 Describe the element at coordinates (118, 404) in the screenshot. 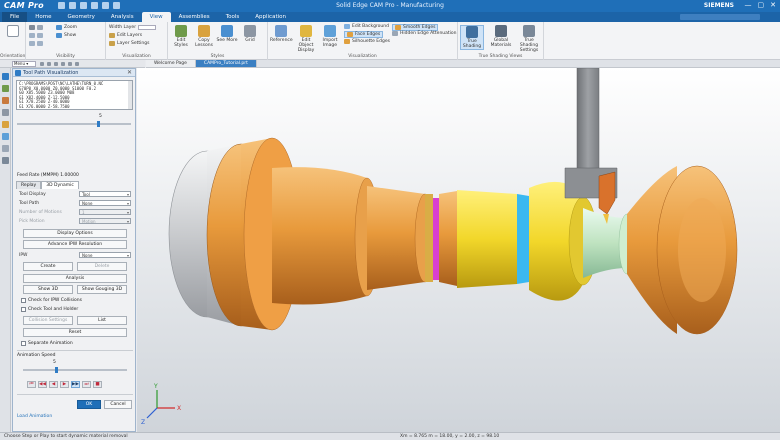

I see `cancel-button: Cancel` at that location.